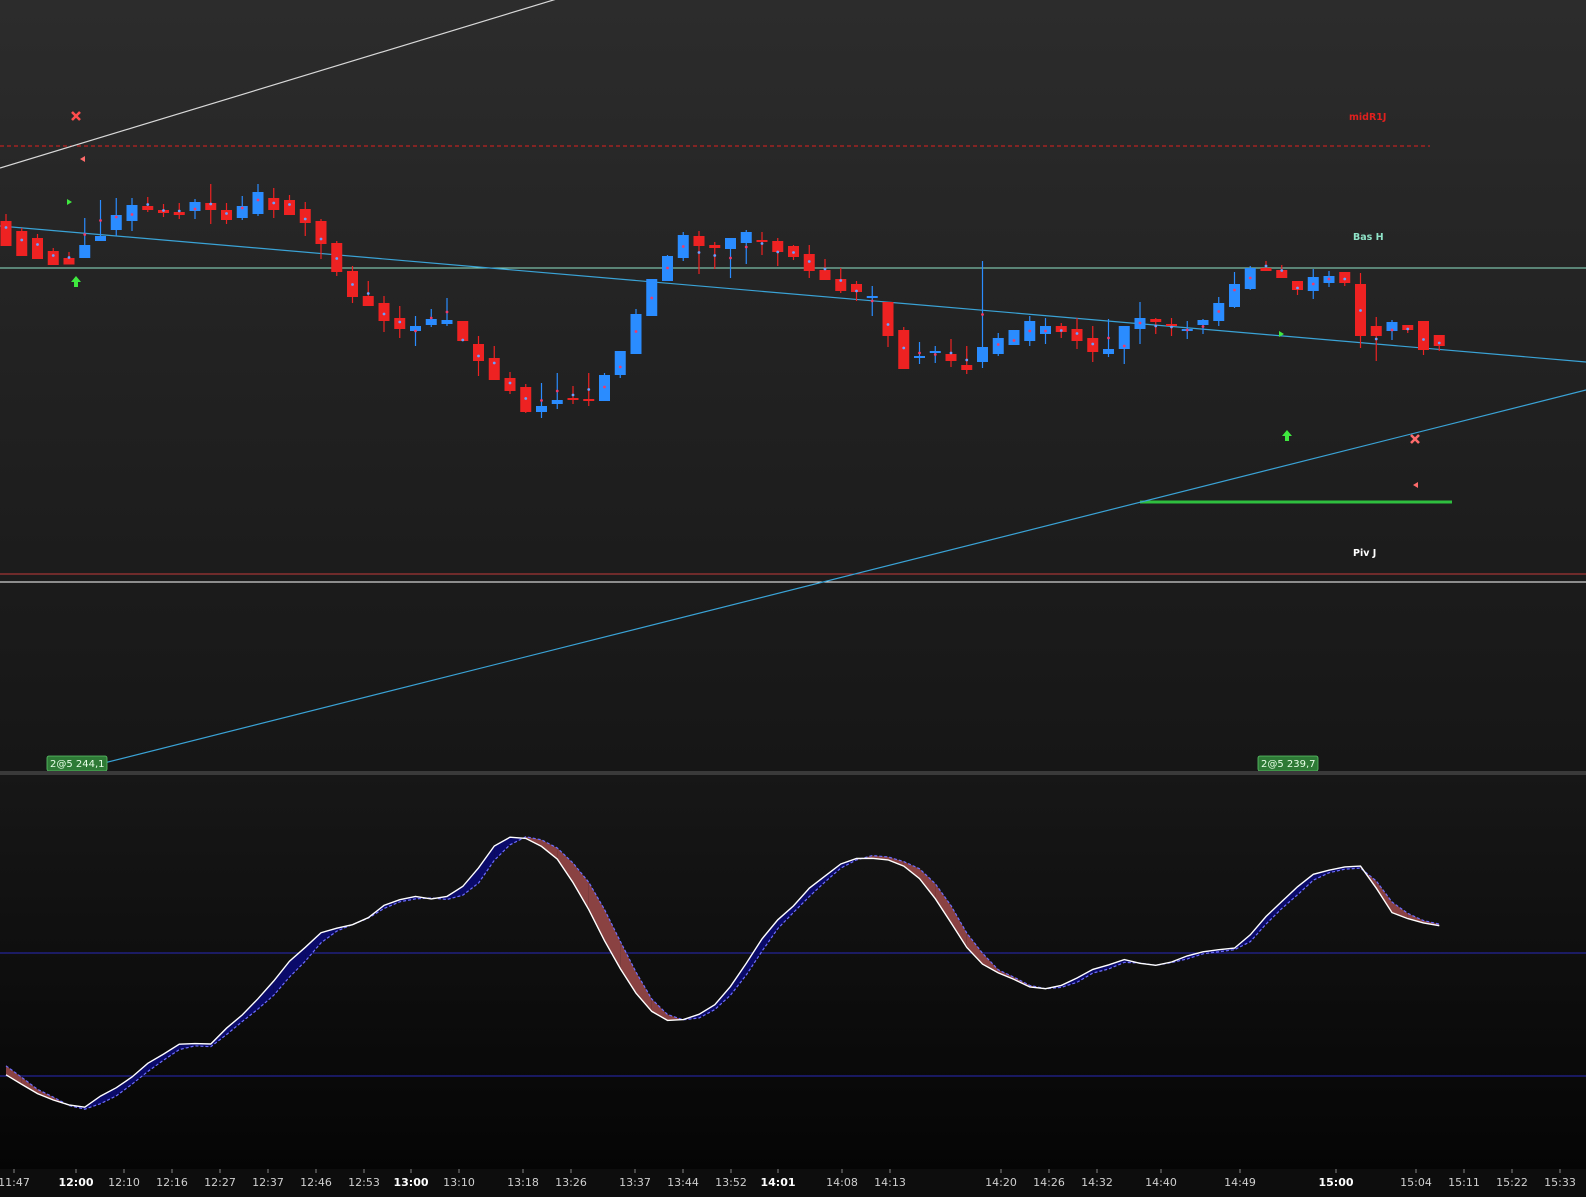 This screenshot has height=1197, width=1586. I want to click on order-badge: 2@5 244,1, so click(77, 763).